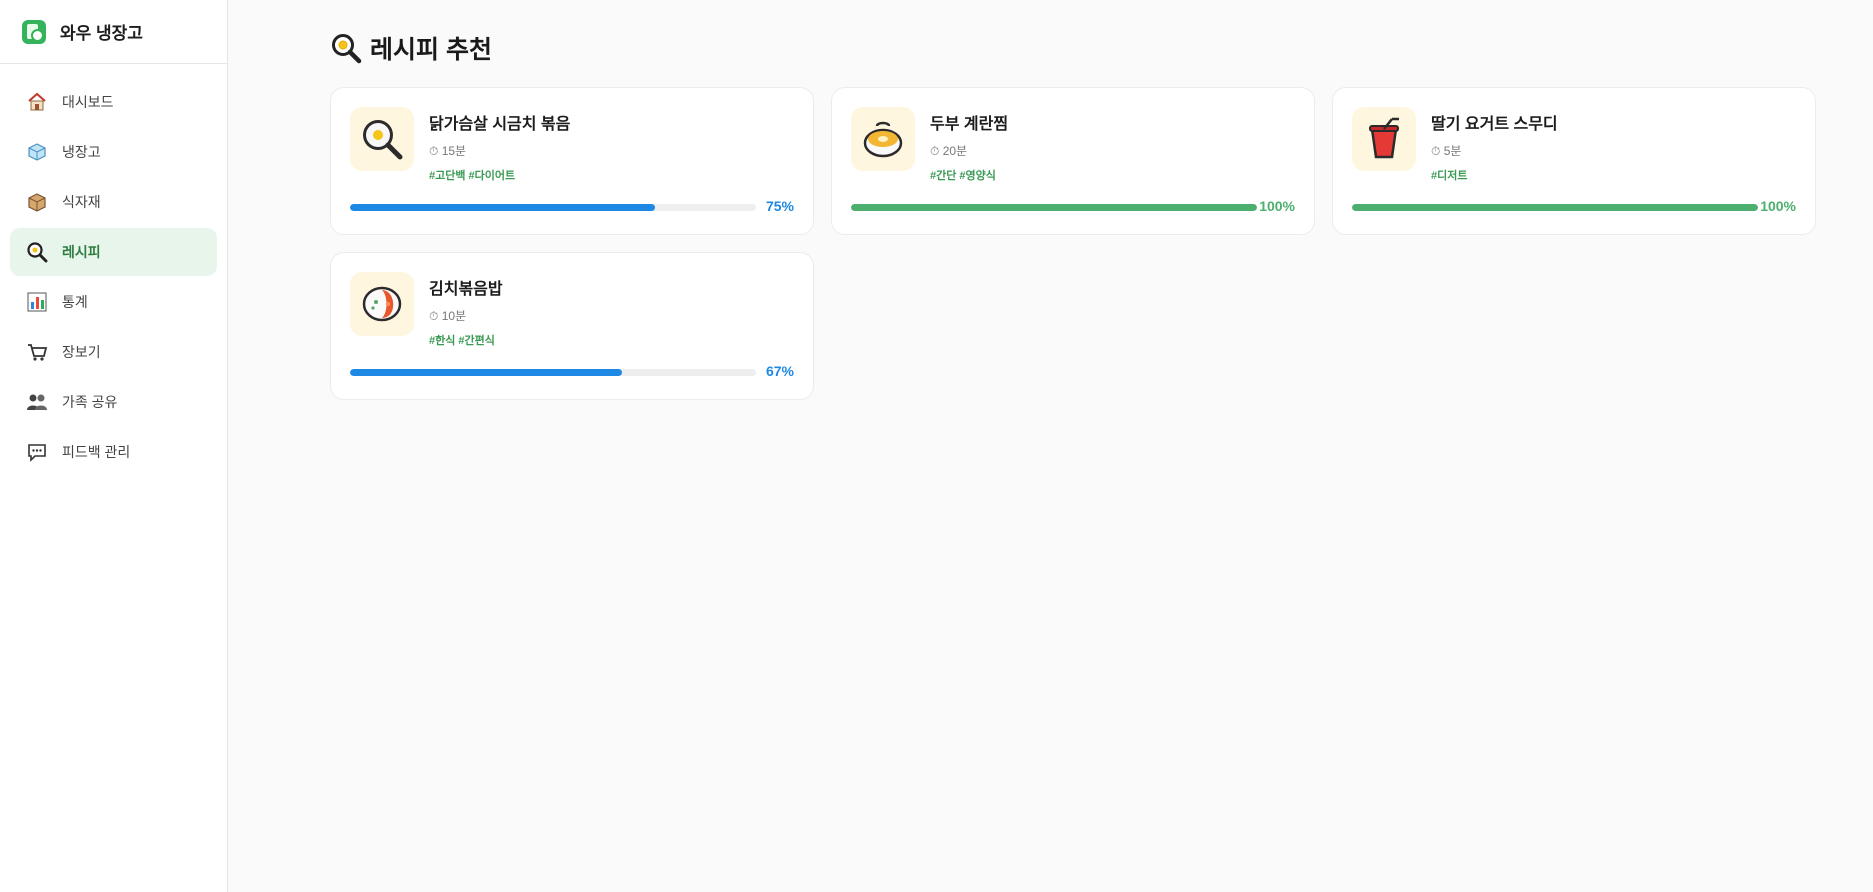 The width and height of the screenshot is (1873, 892). What do you see at coordinates (969, 124) in the screenshot?
I see `recipe-name: 두부 계란찜` at bounding box center [969, 124].